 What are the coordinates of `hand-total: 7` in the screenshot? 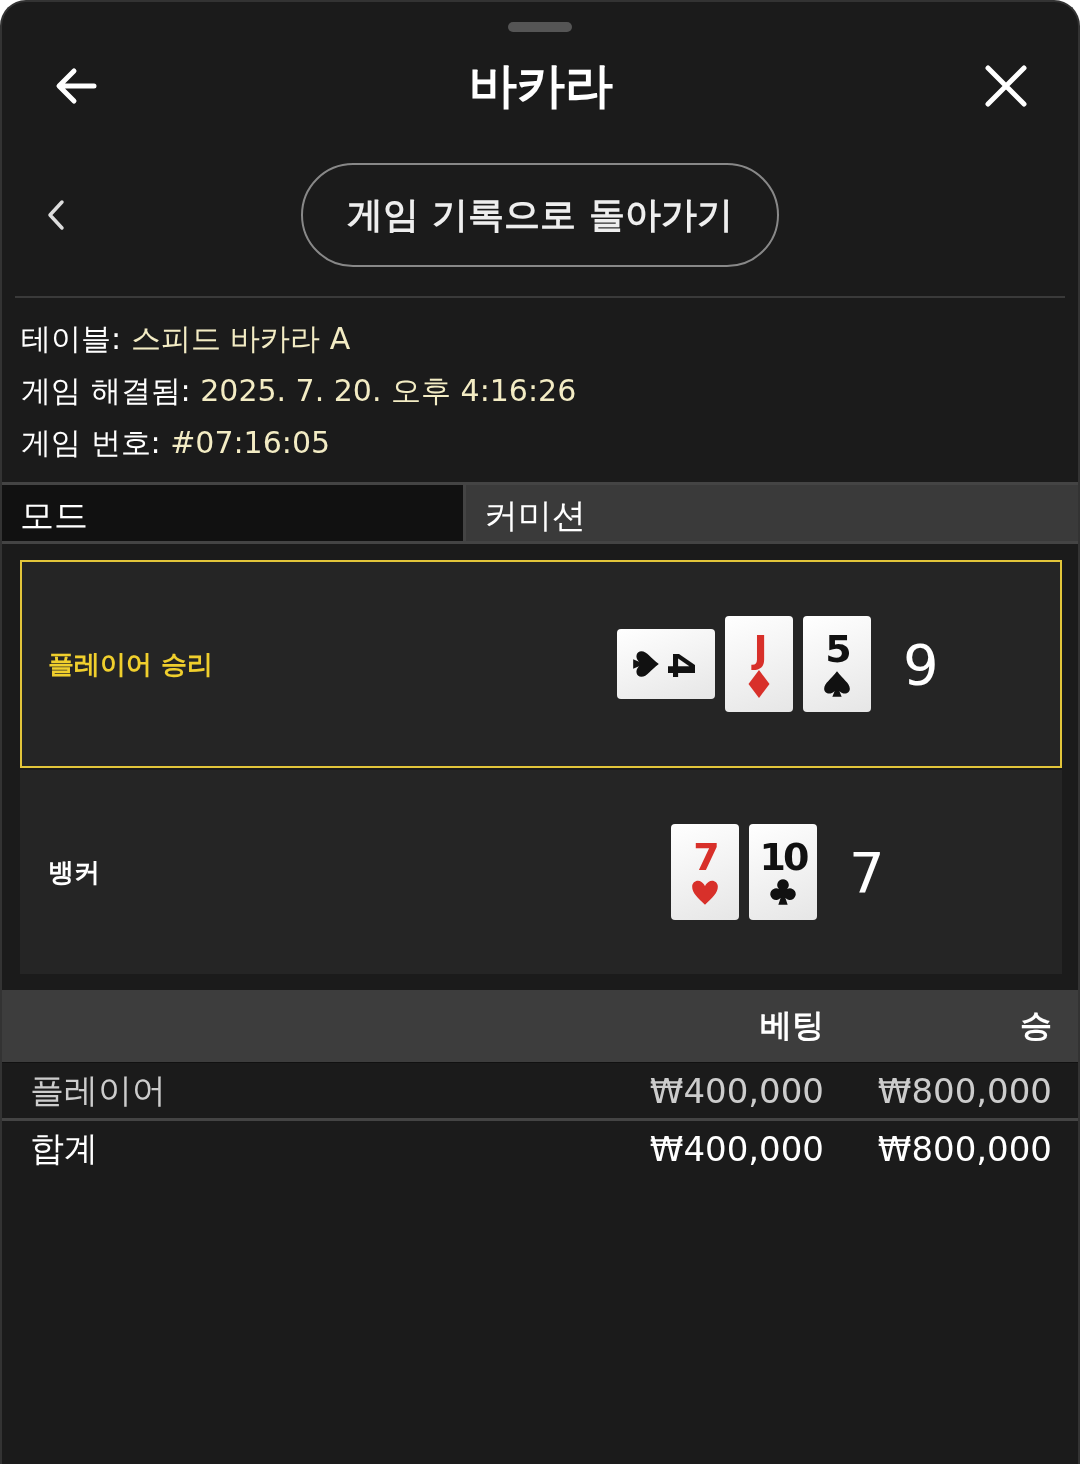 It's located at (867, 872).